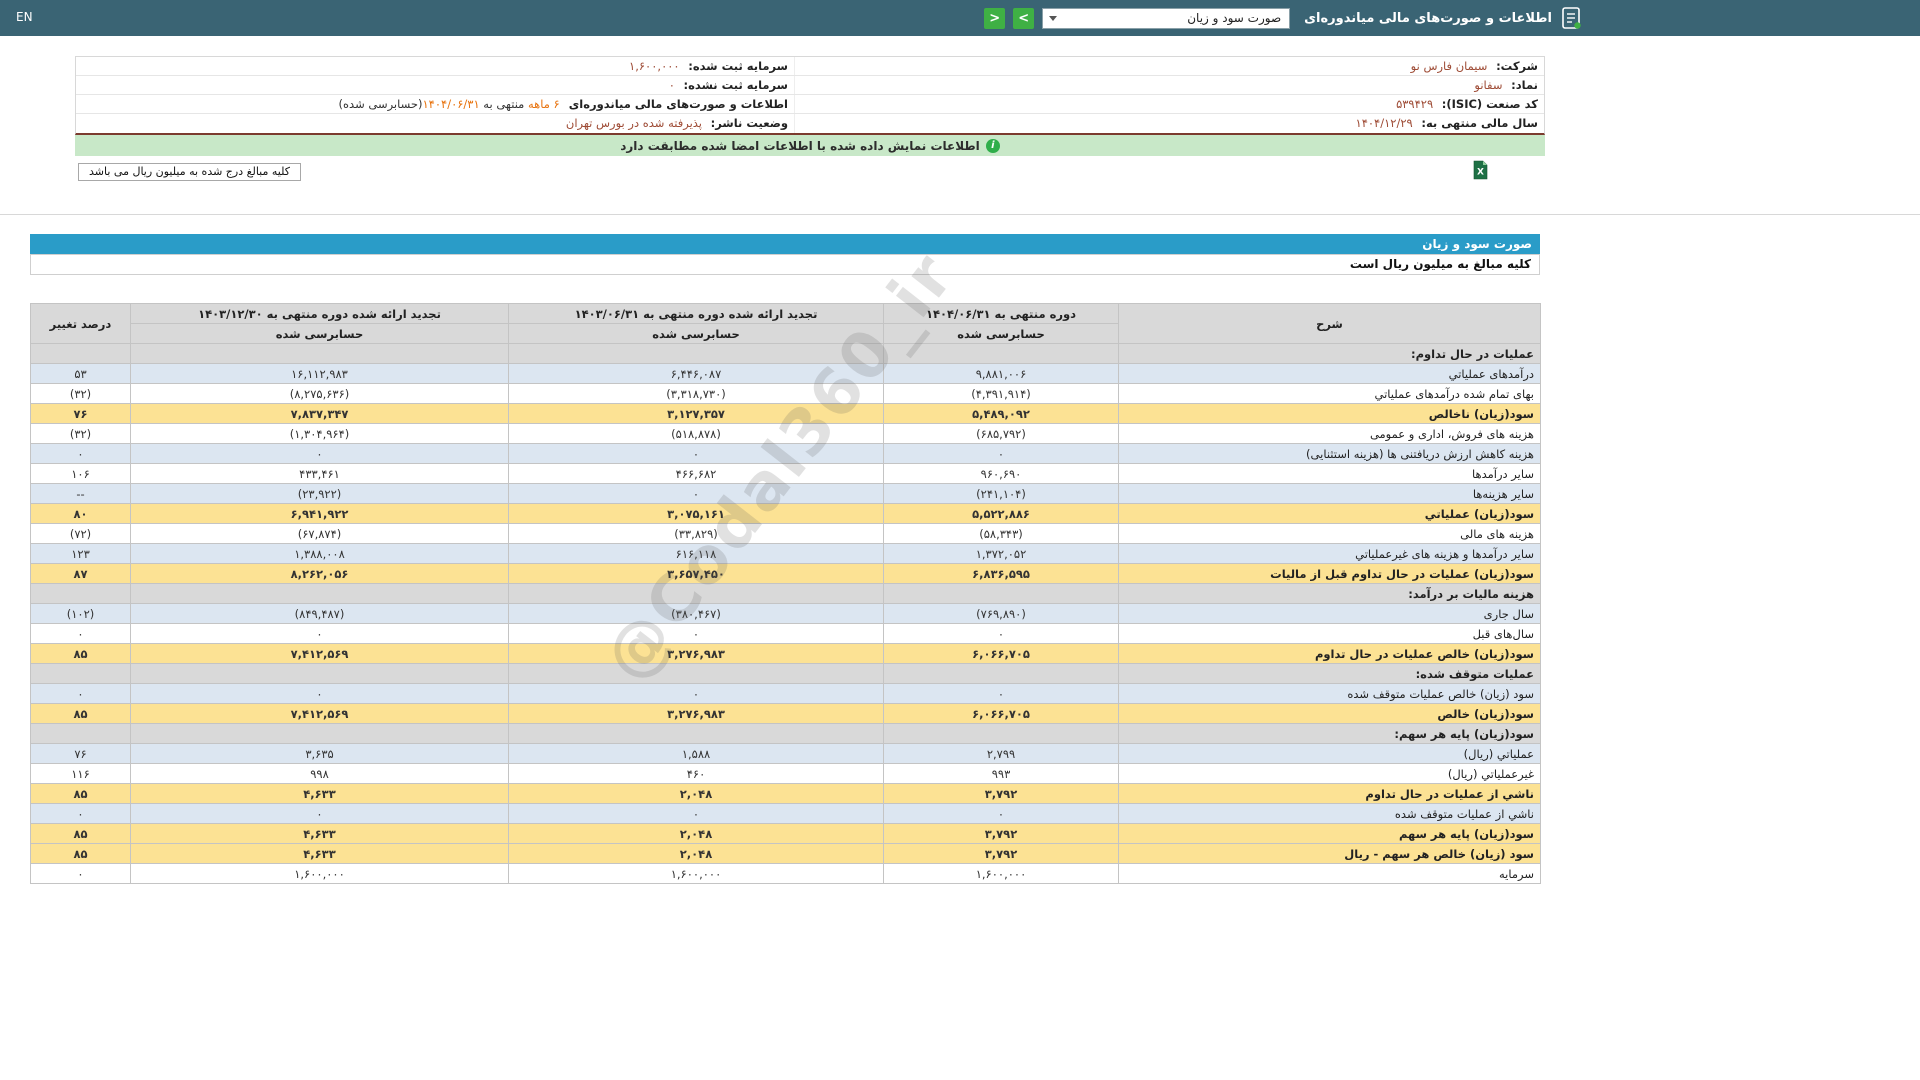 This screenshot has height=1080, width=1920. I want to click on cell-value: (۳۸۰,۴۶۷), so click(696, 613).